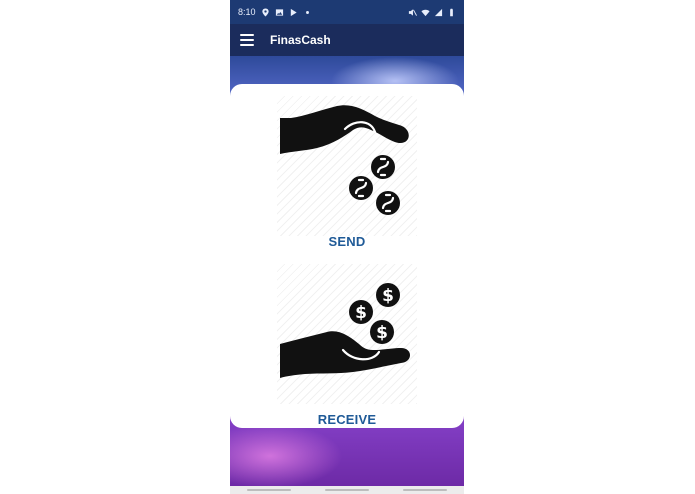 This screenshot has width=695, height=494. I want to click on receive-button: $ $ $ RECEIVE, so click(347, 346).